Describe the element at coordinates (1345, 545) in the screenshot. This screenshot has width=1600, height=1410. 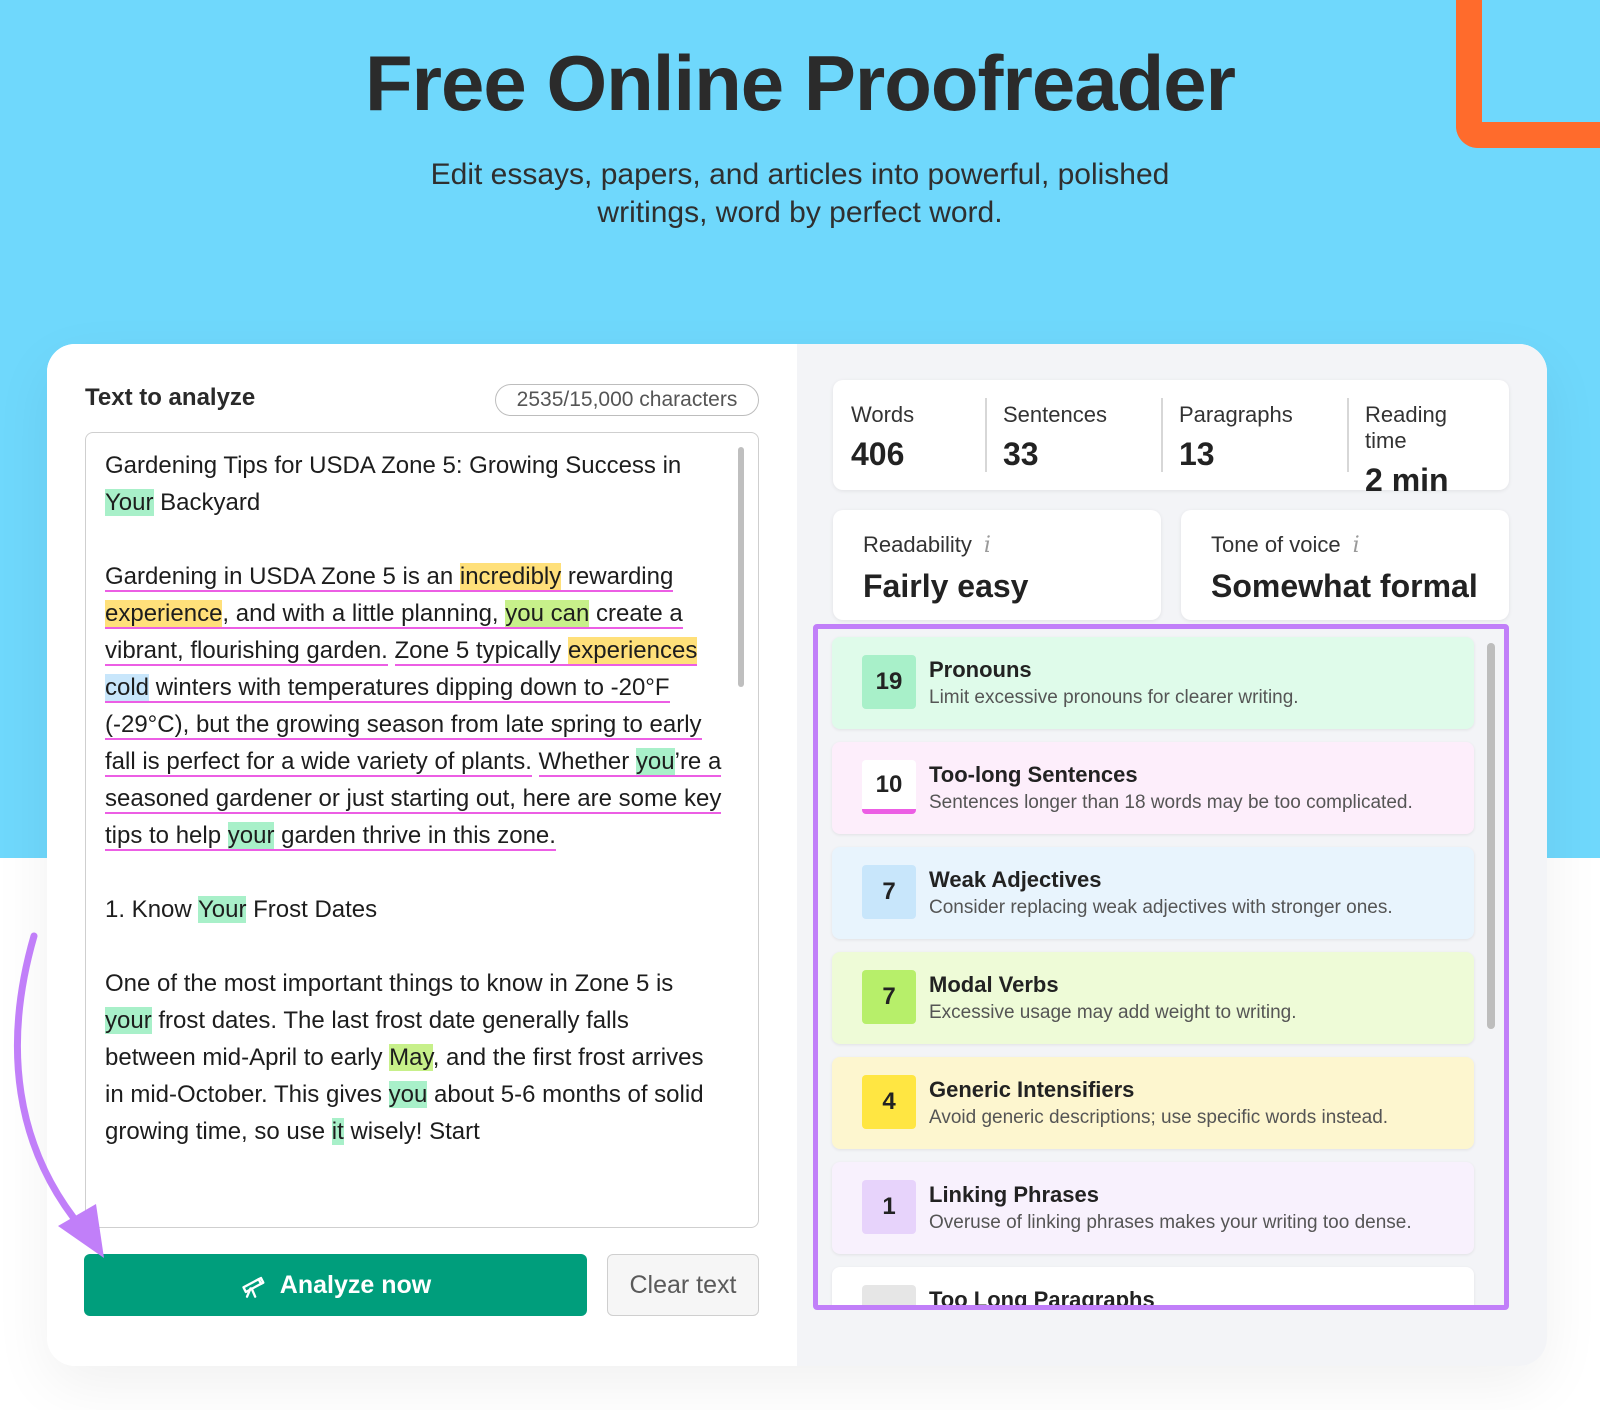
I see `tone-of-voice-label: Tone of voice i` at that location.